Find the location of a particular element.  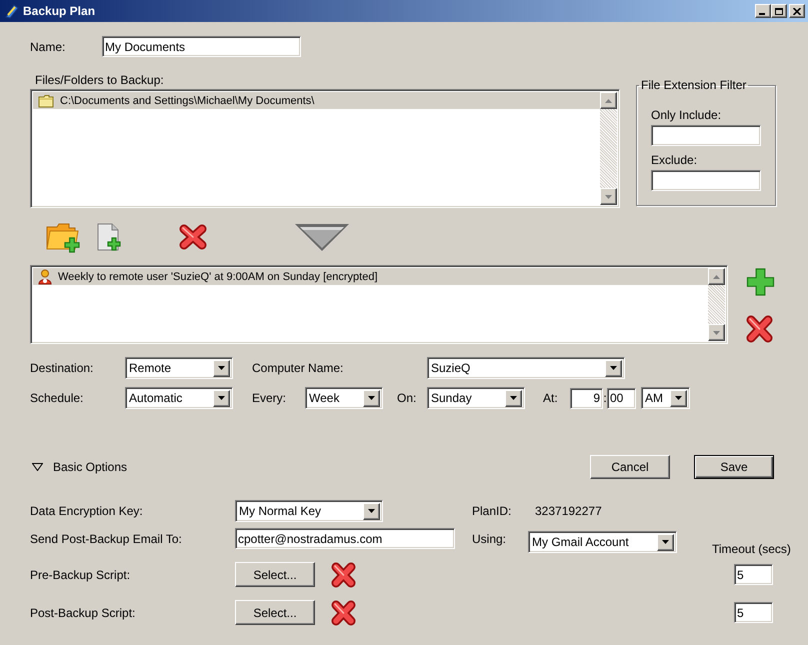

close-icon is located at coordinates (797, 11).